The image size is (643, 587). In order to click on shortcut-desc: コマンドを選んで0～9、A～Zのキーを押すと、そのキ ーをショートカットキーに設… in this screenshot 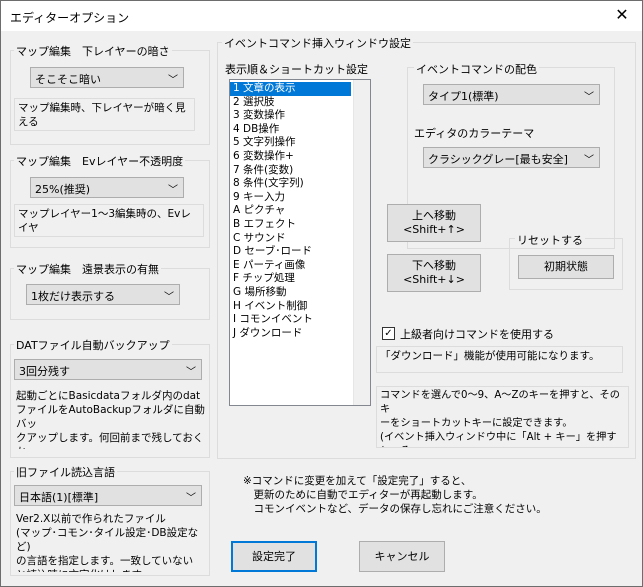, I will do `click(502, 417)`.